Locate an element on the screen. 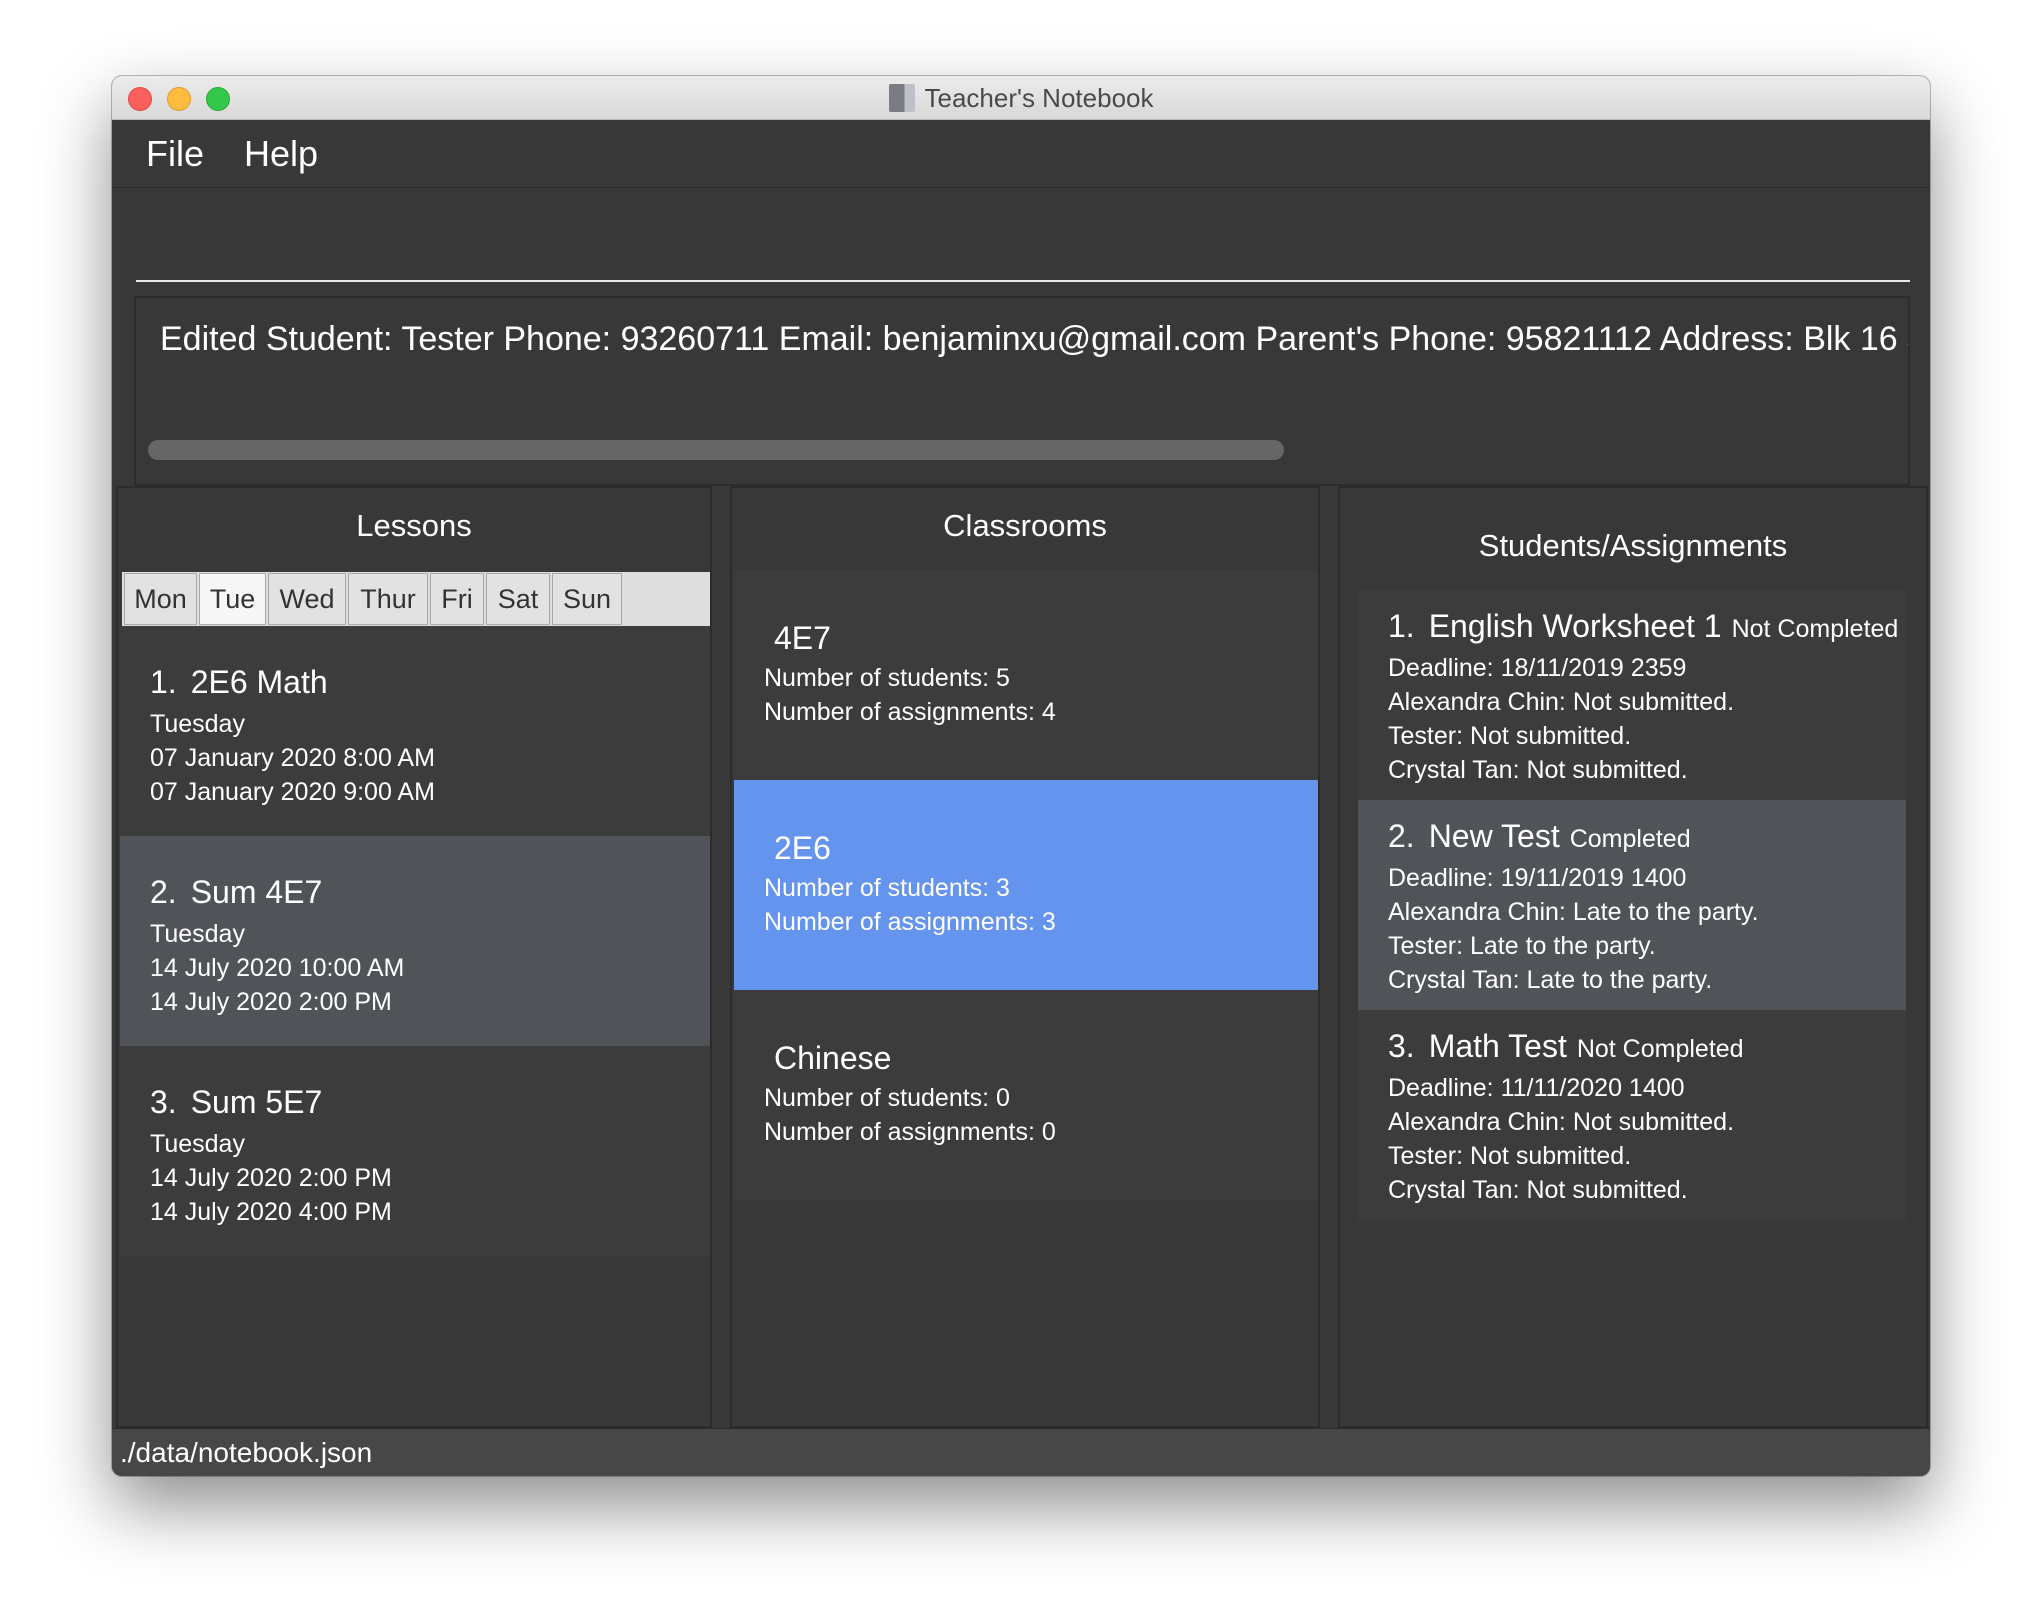 The width and height of the screenshot is (2040, 1624). students-assignments-title: Students/Assignments is located at coordinates (1633, 545).